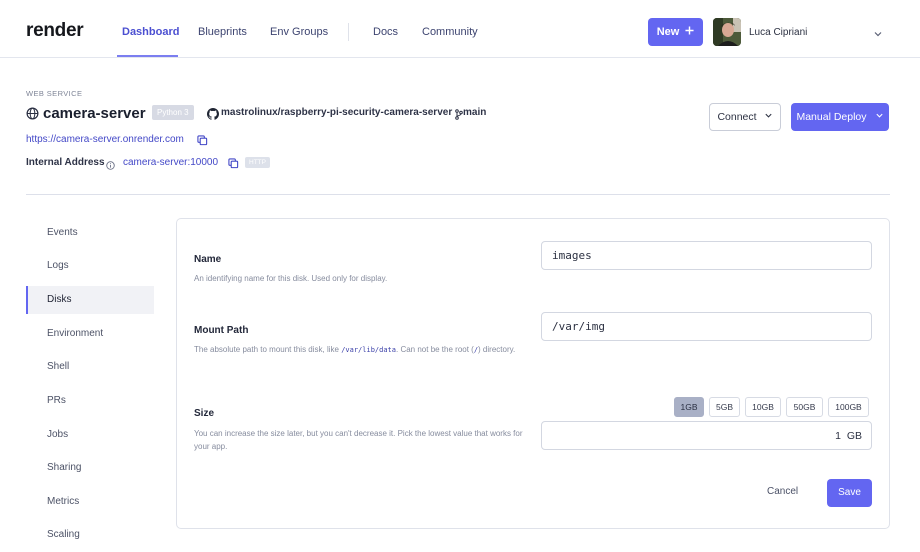 The width and height of the screenshot is (920, 552). Describe the element at coordinates (90, 334) in the screenshot. I see `sidebar-item-environment: Environment` at that location.